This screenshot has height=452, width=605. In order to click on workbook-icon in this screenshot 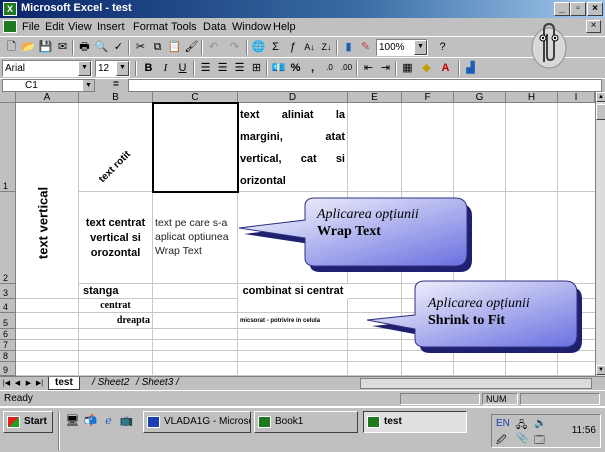, I will do `click(10, 26)`.